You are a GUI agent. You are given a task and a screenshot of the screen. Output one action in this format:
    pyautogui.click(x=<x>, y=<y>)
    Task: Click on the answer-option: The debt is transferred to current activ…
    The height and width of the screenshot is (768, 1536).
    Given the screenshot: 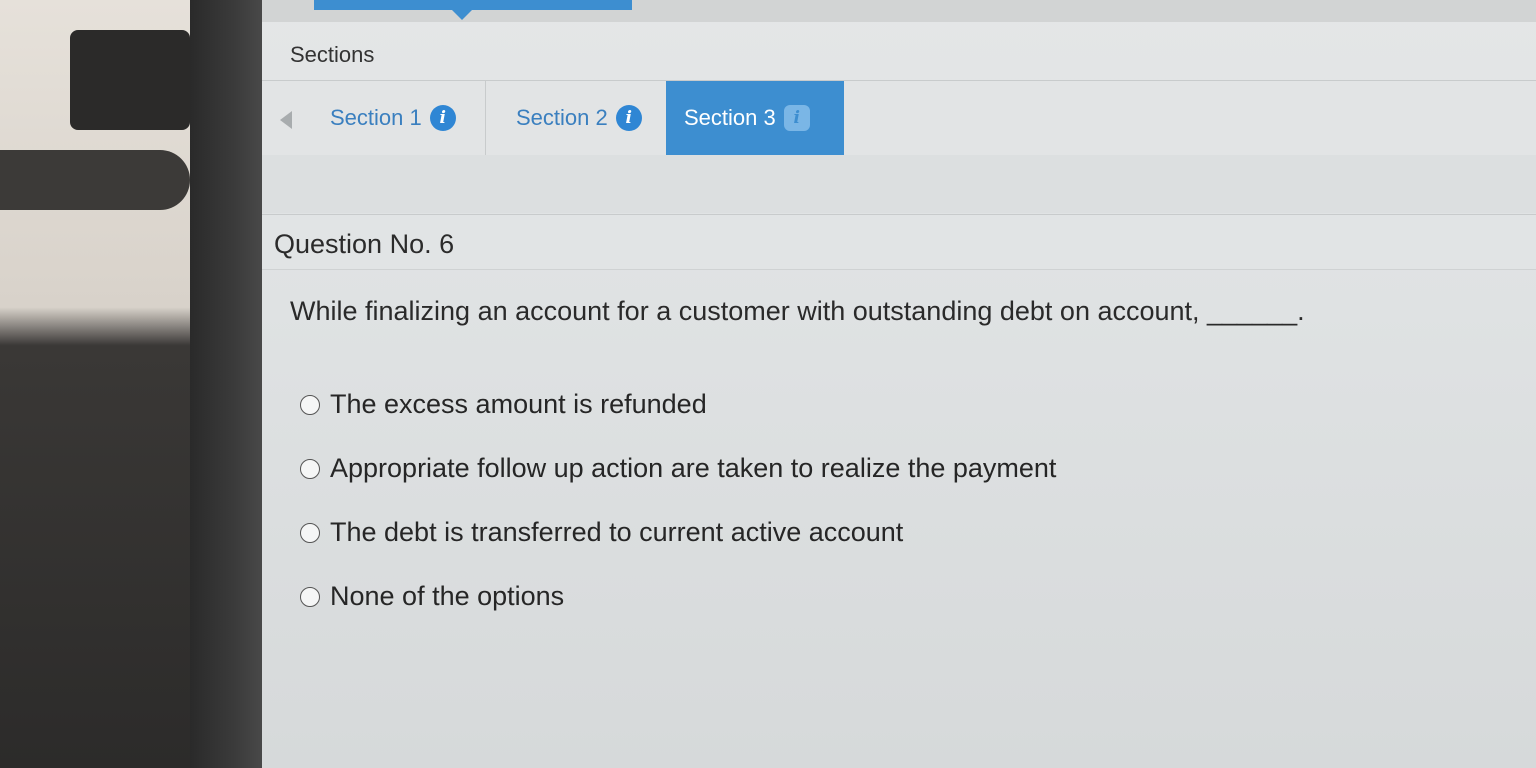 What is the action you would take?
    pyautogui.click(x=678, y=532)
    